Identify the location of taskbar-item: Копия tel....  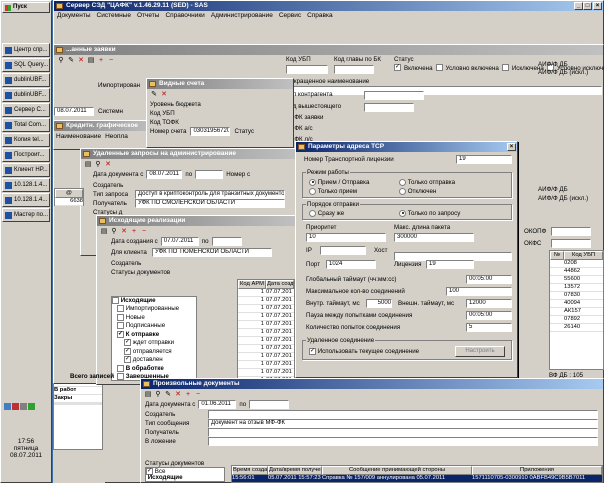
(26, 140).